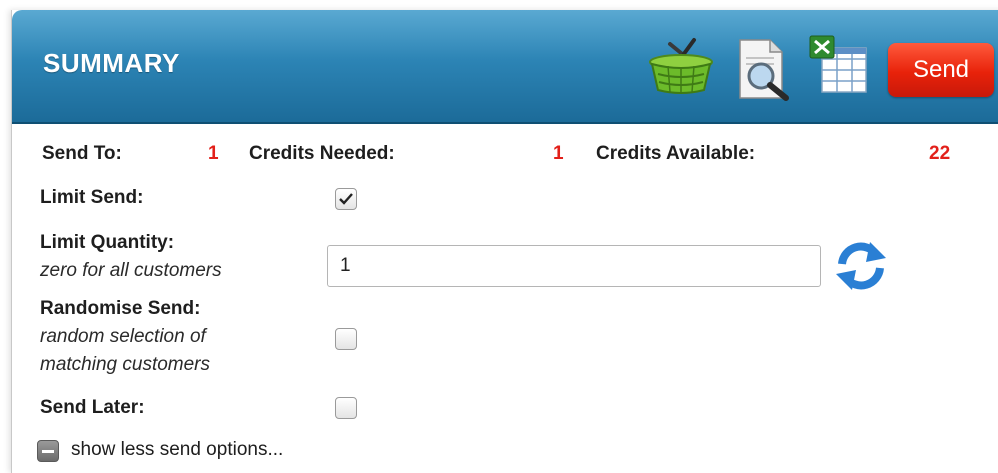 This screenshot has height=473, width=998. What do you see at coordinates (681, 66) in the screenshot?
I see `basket-icon` at bounding box center [681, 66].